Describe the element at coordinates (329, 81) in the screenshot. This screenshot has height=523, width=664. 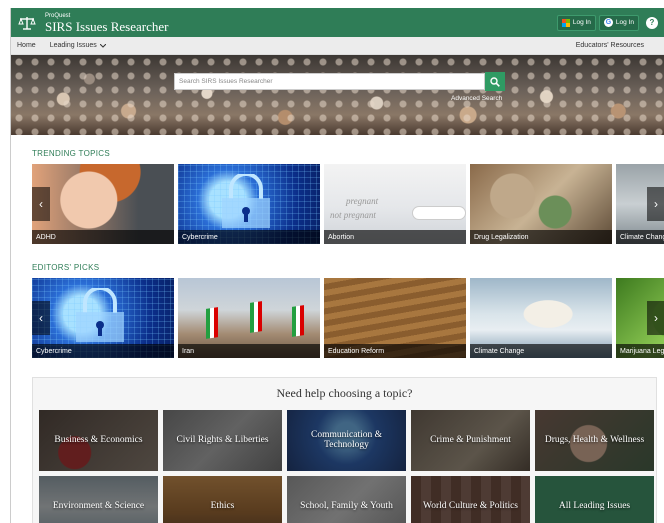
I see `search-input: Search SIRS Issues Researcher` at that location.